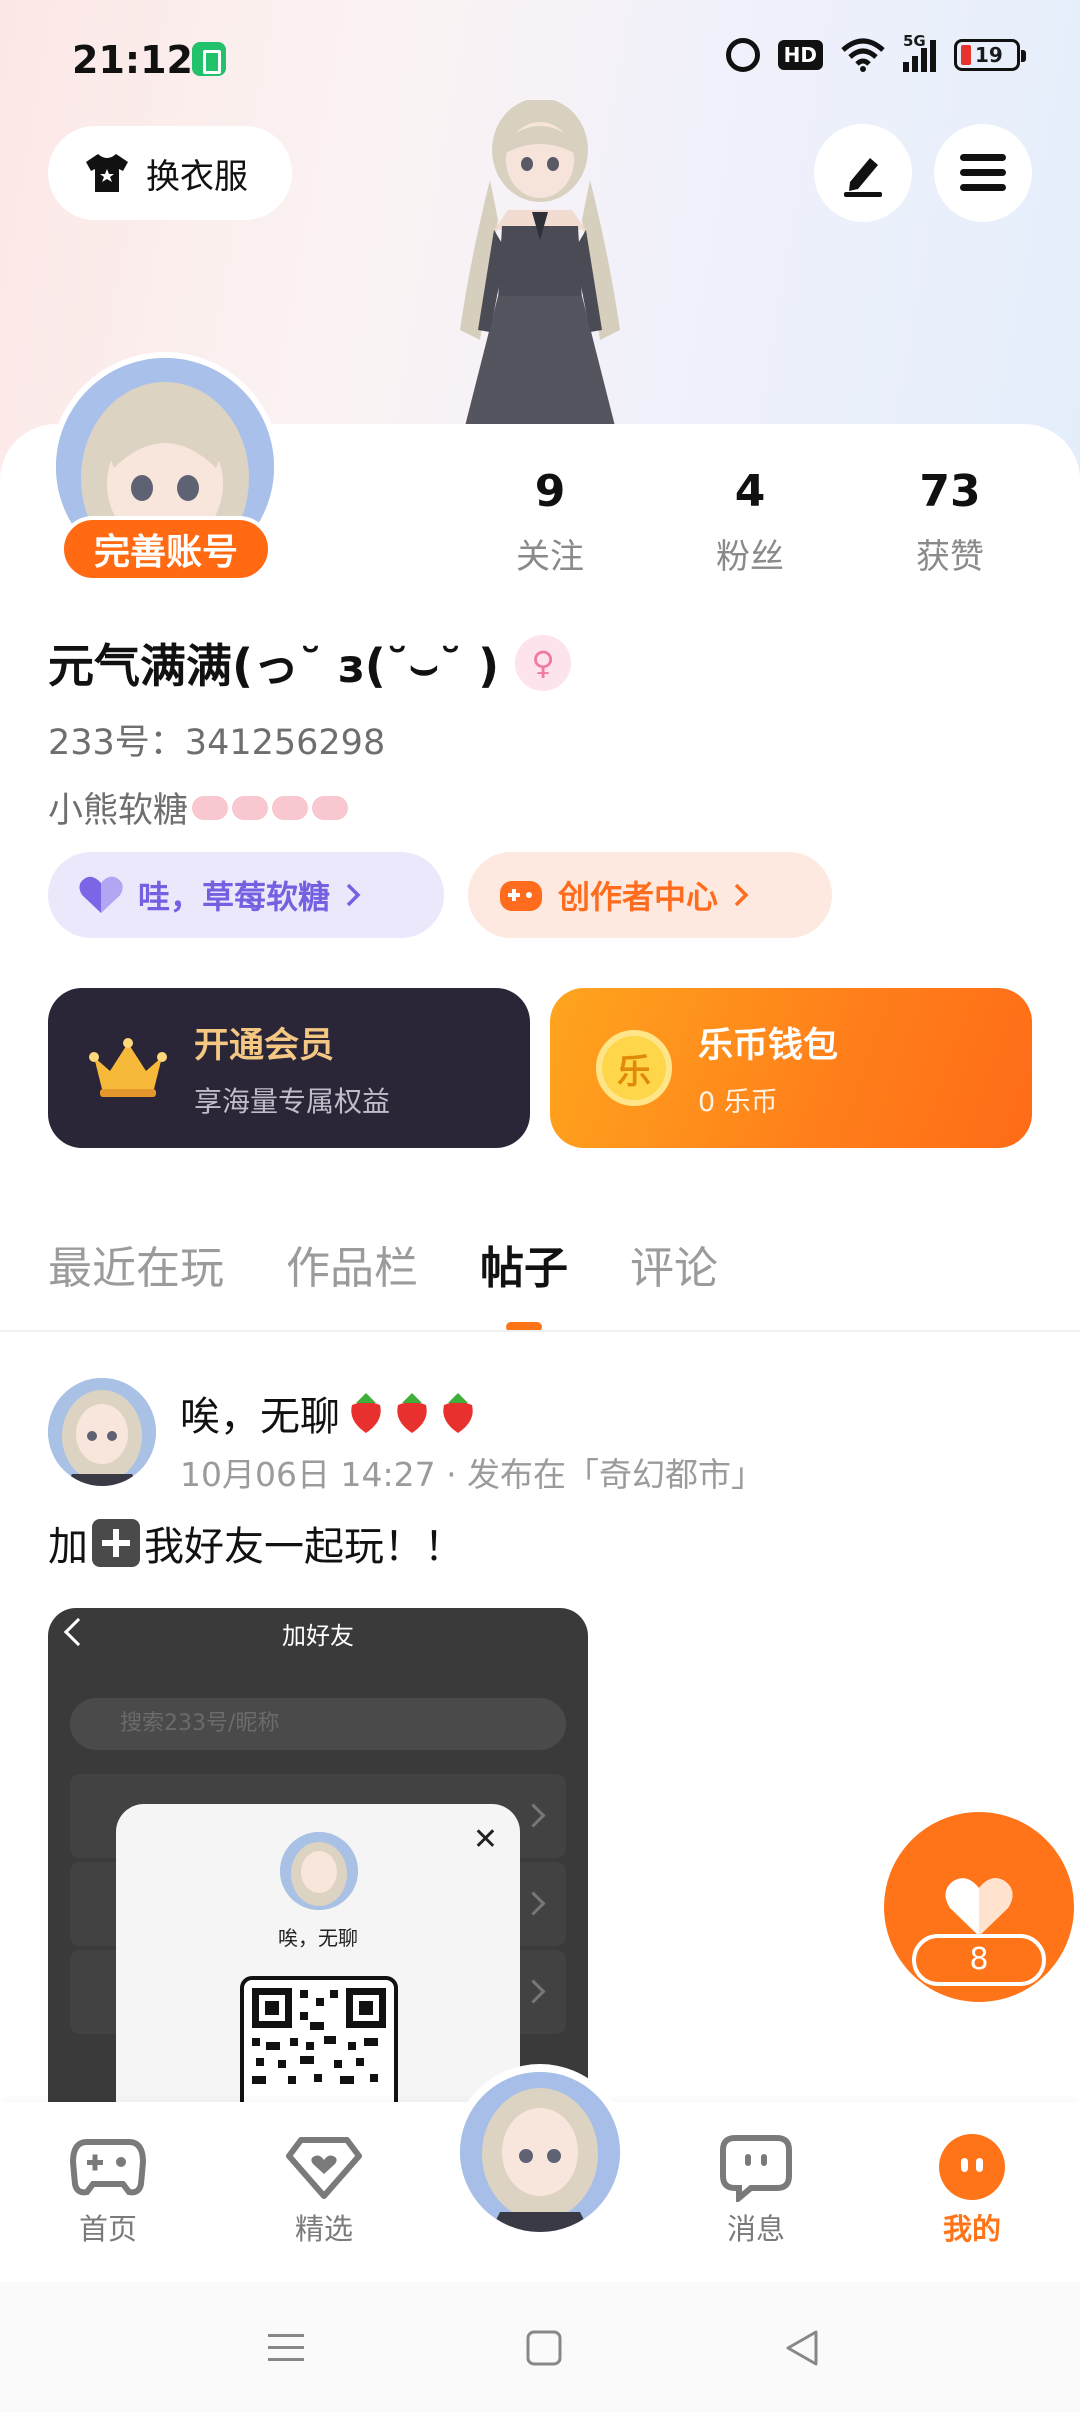  I want to click on wallet-title: 乐币钱包, so click(768, 1046).